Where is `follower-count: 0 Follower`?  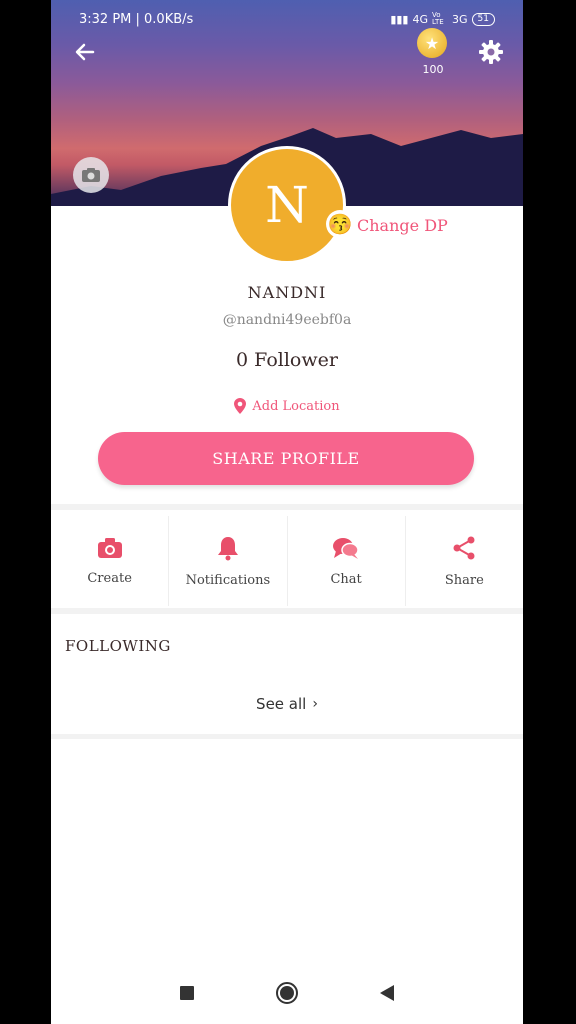 follower-count: 0 Follower is located at coordinates (287, 360).